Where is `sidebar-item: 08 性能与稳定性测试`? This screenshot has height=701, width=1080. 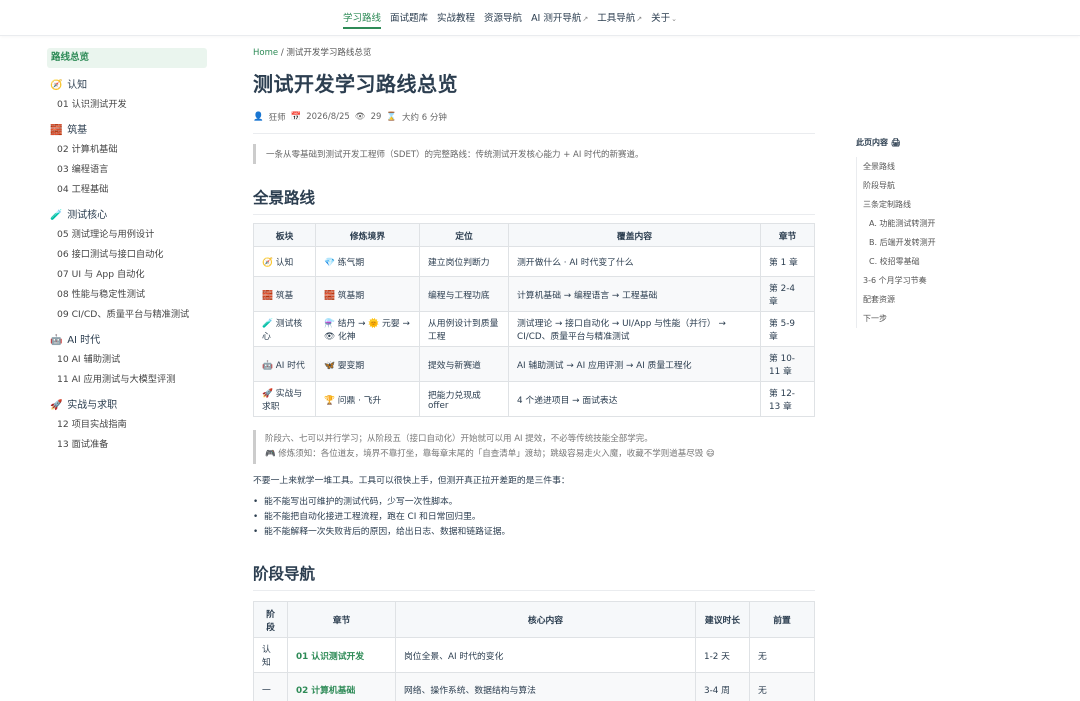
sidebar-item: 08 性能与稳定性测试 is located at coordinates (127, 293).